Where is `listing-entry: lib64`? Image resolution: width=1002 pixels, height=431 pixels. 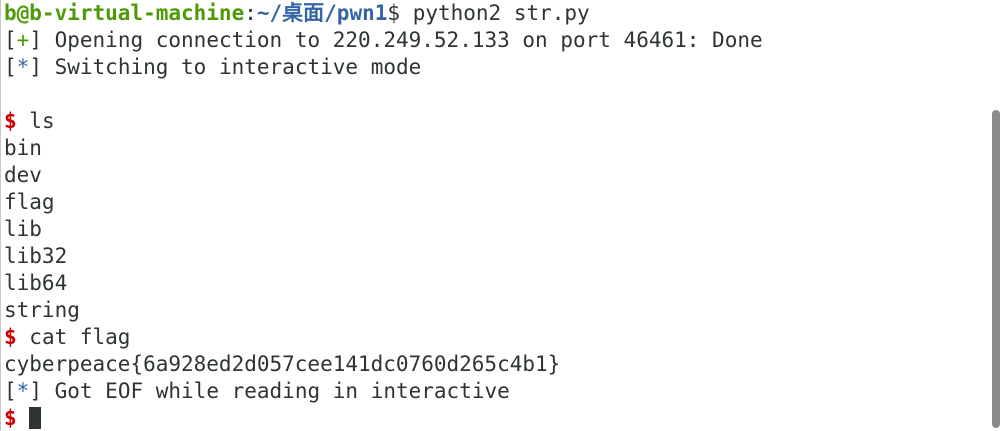 listing-entry: lib64 is located at coordinates (36, 283).